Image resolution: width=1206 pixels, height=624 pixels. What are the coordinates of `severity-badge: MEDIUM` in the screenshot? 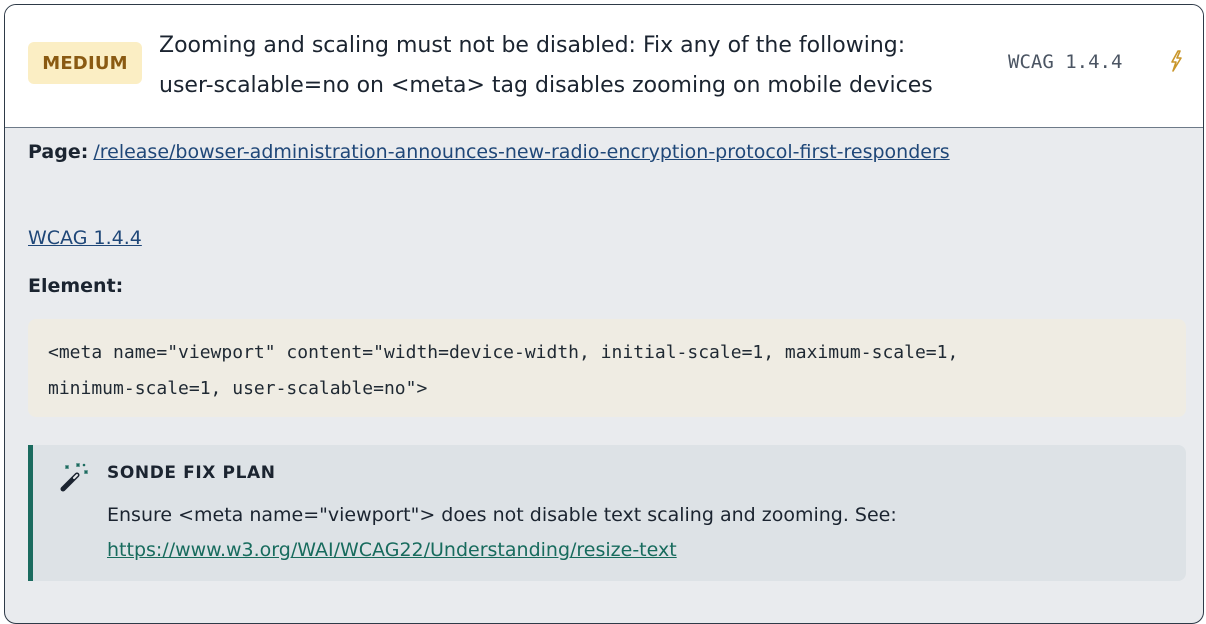 It's located at (85, 63).